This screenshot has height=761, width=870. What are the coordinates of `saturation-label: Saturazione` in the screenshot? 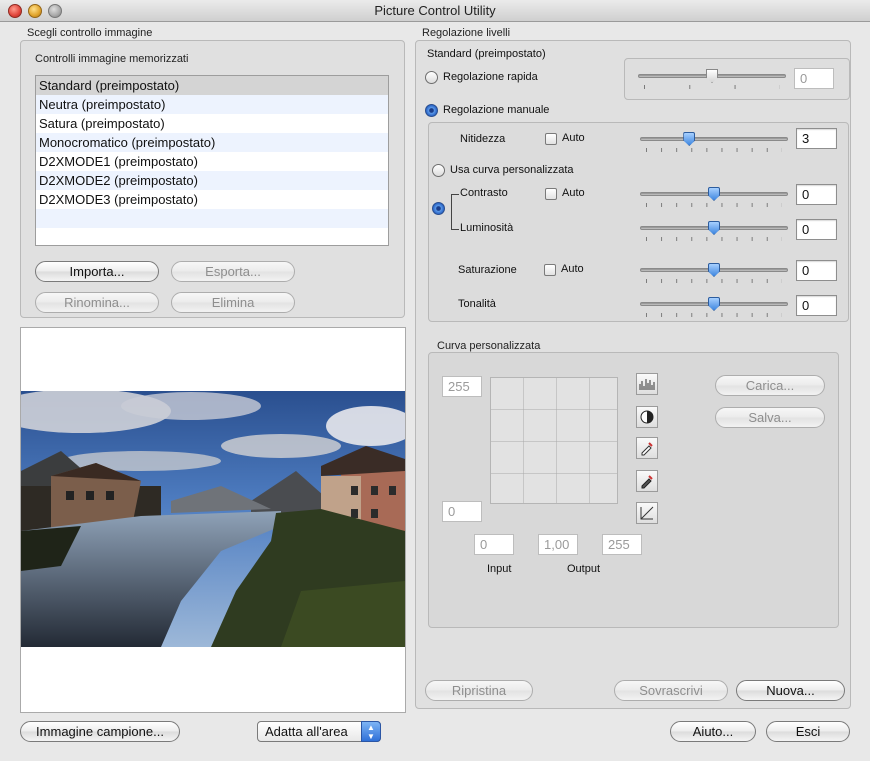 It's located at (487, 270).